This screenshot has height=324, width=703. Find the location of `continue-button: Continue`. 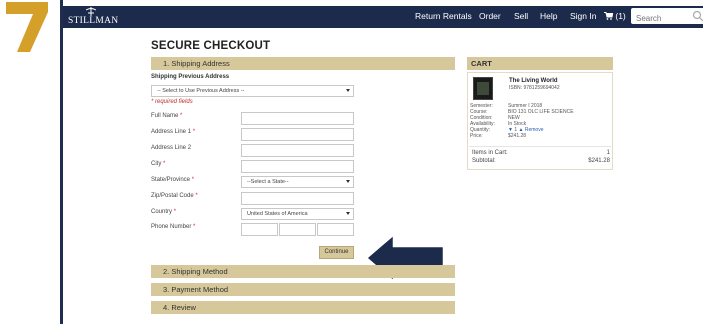

continue-button: Continue is located at coordinates (336, 252).